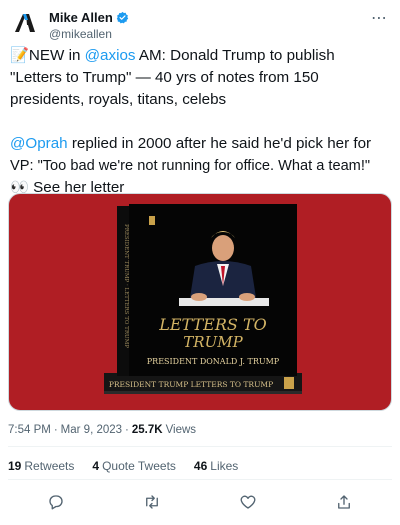 The image size is (400, 525). What do you see at coordinates (379, 18) in the screenshot?
I see `more-options-icon: ⋯` at bounding box center [379, 18].